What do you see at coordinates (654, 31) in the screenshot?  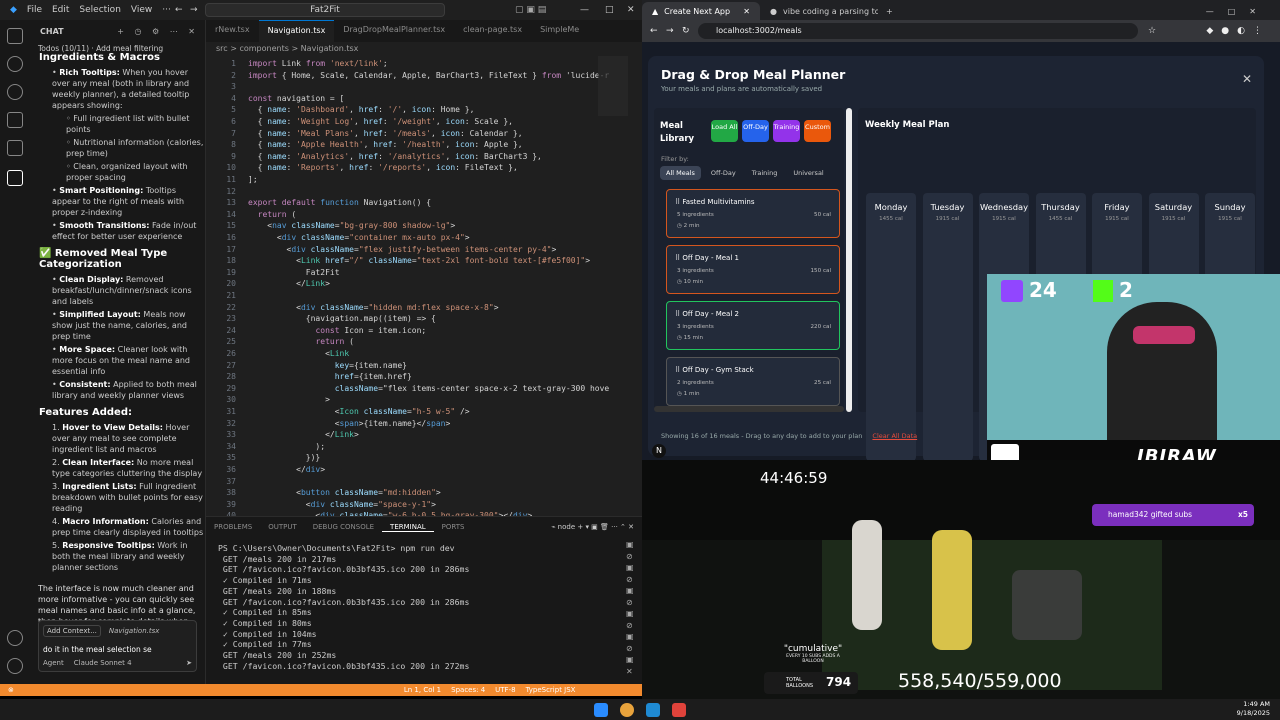 I see `back-icon: ←` at bounding box center [654, 31].